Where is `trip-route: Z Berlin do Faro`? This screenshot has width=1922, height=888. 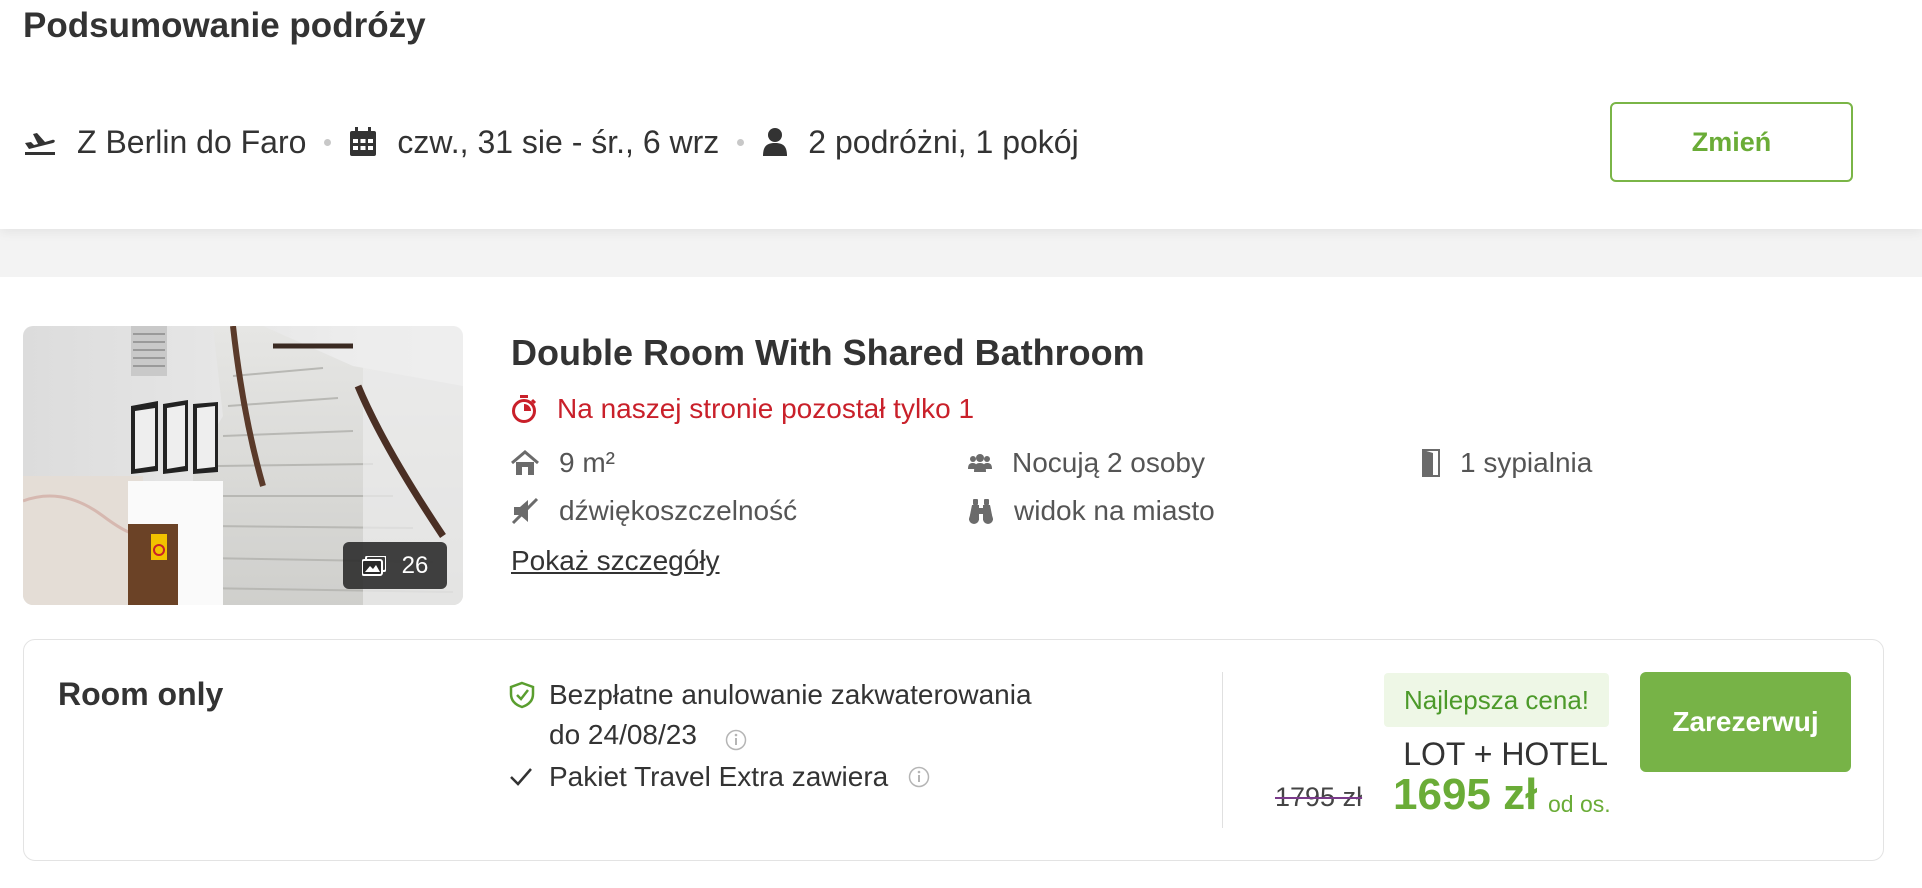 trip-route: Z Berlin do Faro is located at coordinates (164, 142).